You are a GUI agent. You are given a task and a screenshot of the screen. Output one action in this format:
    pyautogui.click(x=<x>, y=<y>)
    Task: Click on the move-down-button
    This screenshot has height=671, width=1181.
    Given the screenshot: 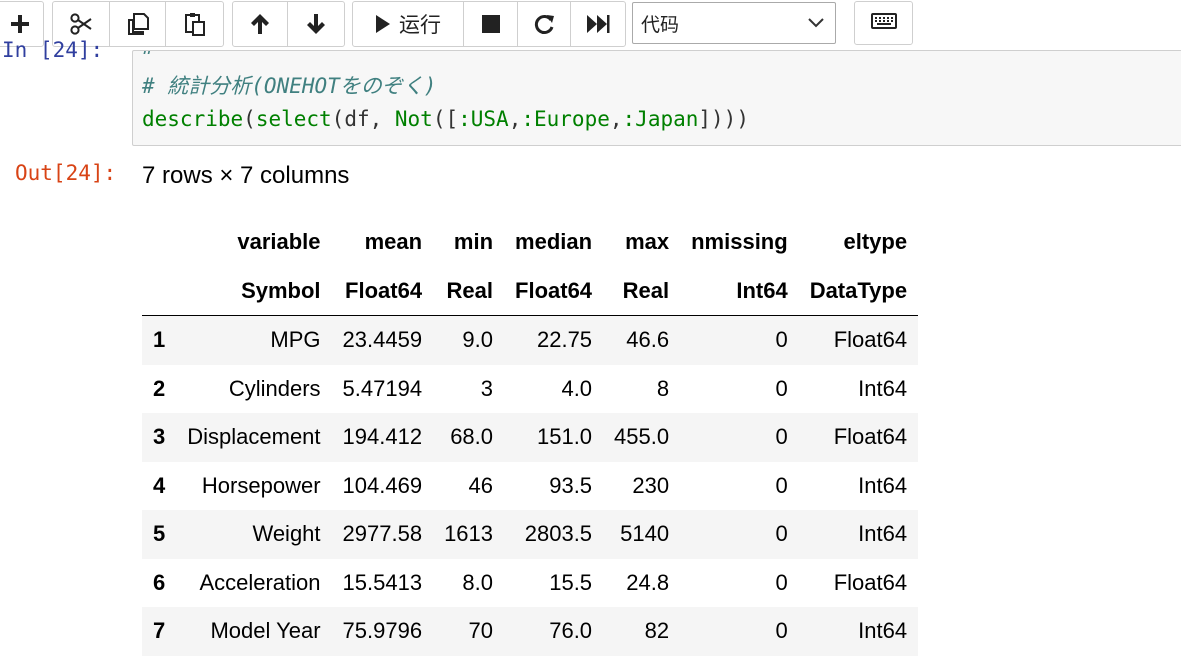 What is the action you would take?
    pyautogui.click(x=316, y=24)
    